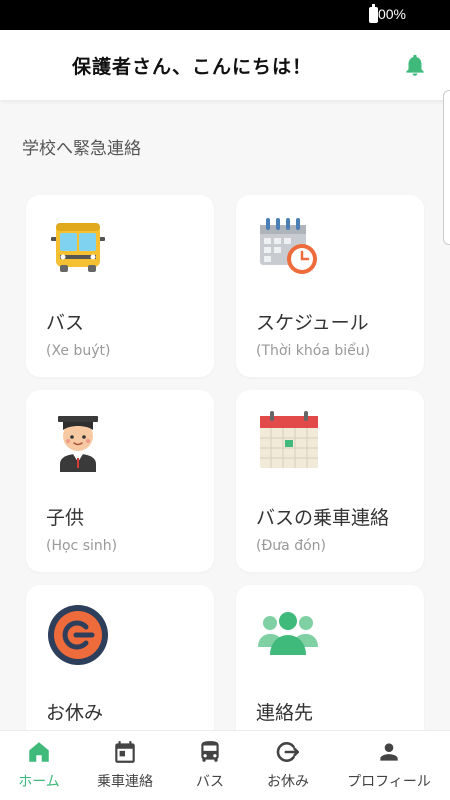  What do you see at coordinates (125, 782) in the screenshot?
I see `nav-label: 乗車連絡` at bounding box center [125, 782].